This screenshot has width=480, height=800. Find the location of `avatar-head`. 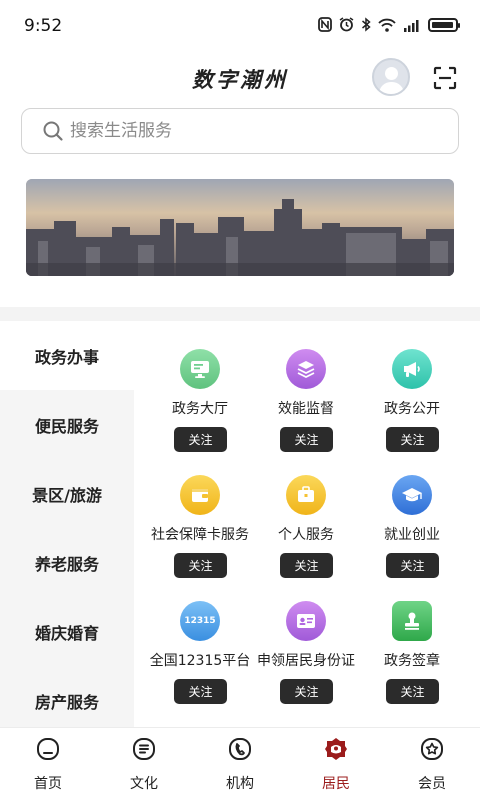

avatar-head is located at coordinates (391, 73).